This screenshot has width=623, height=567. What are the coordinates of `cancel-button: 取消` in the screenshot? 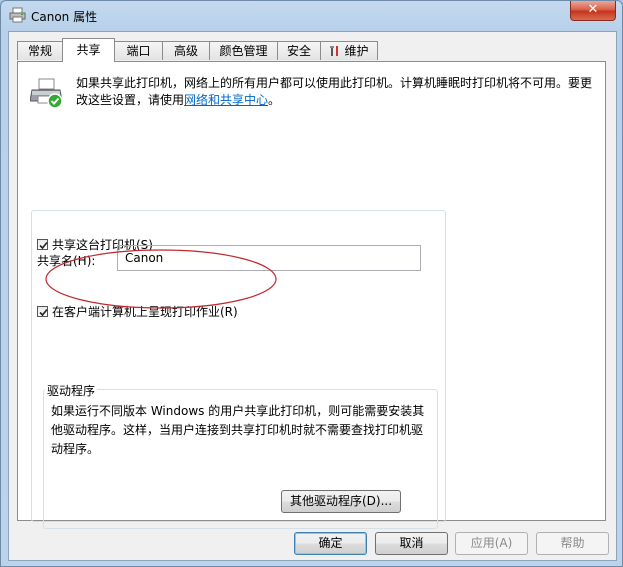 It's located at (411, 543).